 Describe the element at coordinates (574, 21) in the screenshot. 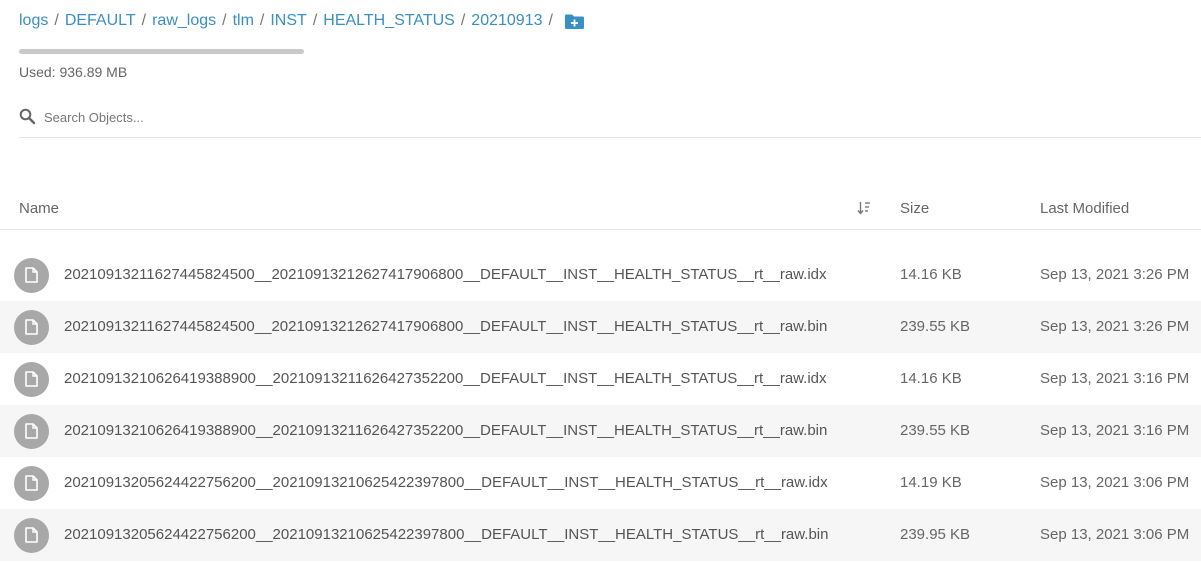

I see `folder-plus-icon` at that location.